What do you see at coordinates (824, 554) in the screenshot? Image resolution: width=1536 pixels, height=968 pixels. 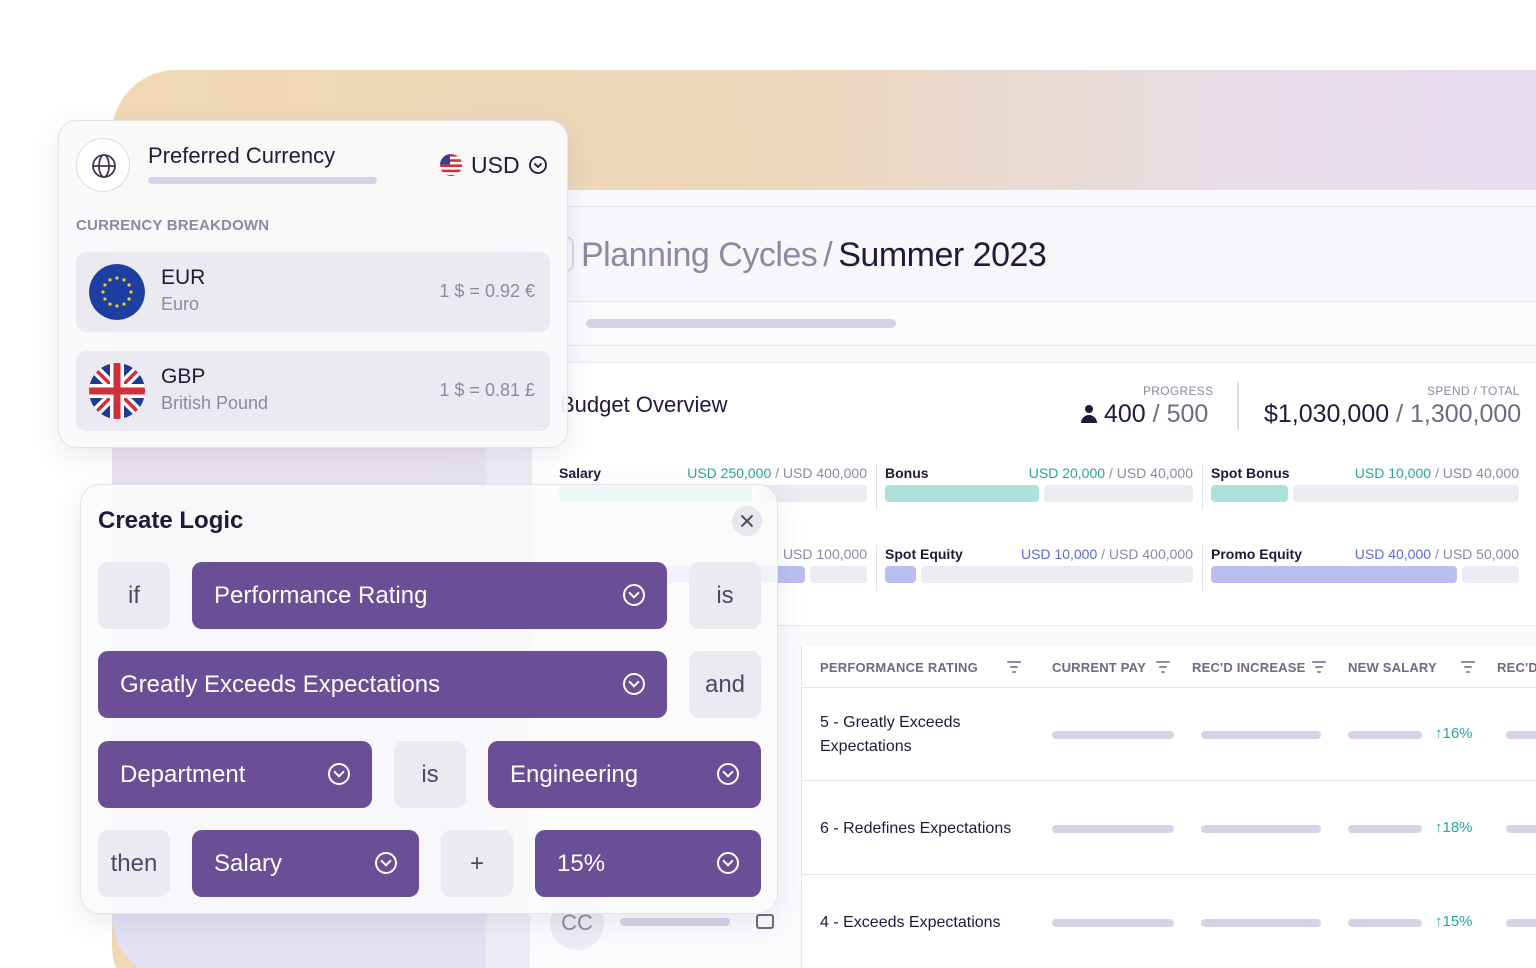 I see `budget-item-amount: USD 100,000` at bounding box center [824, 554].